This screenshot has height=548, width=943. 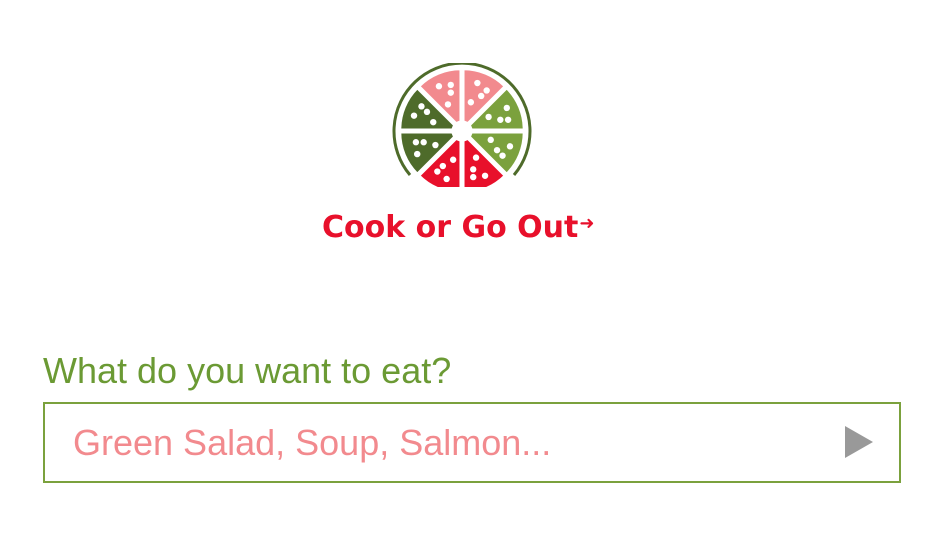 I want to click on search-input, so click(x=443, y=443).